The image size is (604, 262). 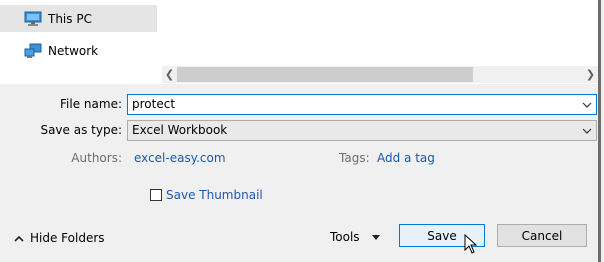 I want to click on chevron-up-icon, so click(x=19, y=238).